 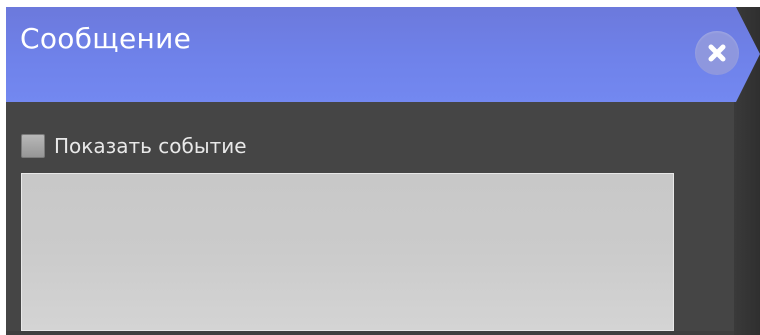 I want to click on close-icon, so click(x=717, y=53).